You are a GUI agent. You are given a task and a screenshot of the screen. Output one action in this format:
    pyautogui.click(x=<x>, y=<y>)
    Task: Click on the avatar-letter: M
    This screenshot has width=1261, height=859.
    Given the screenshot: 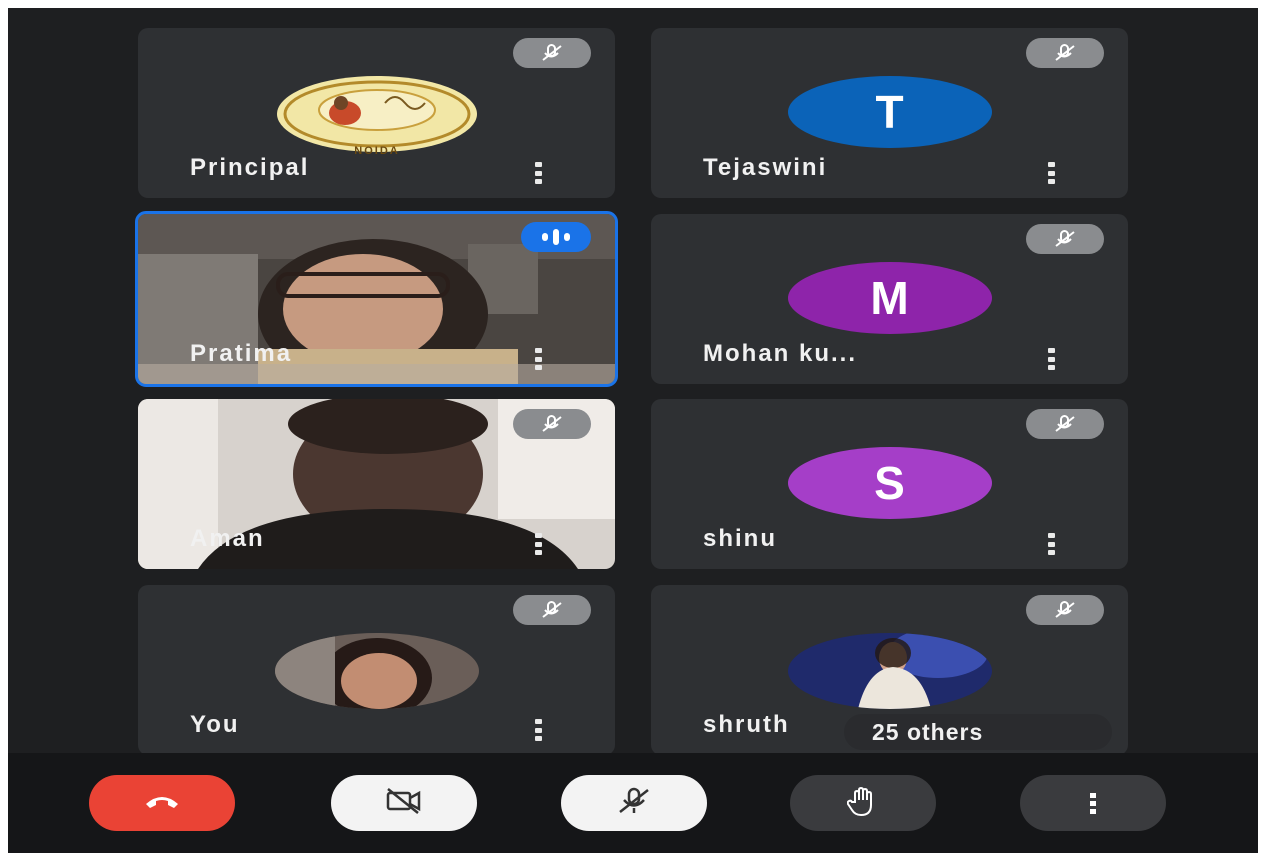 What is the action you would take?
    pyautogui.click(x=889, y=298)
    